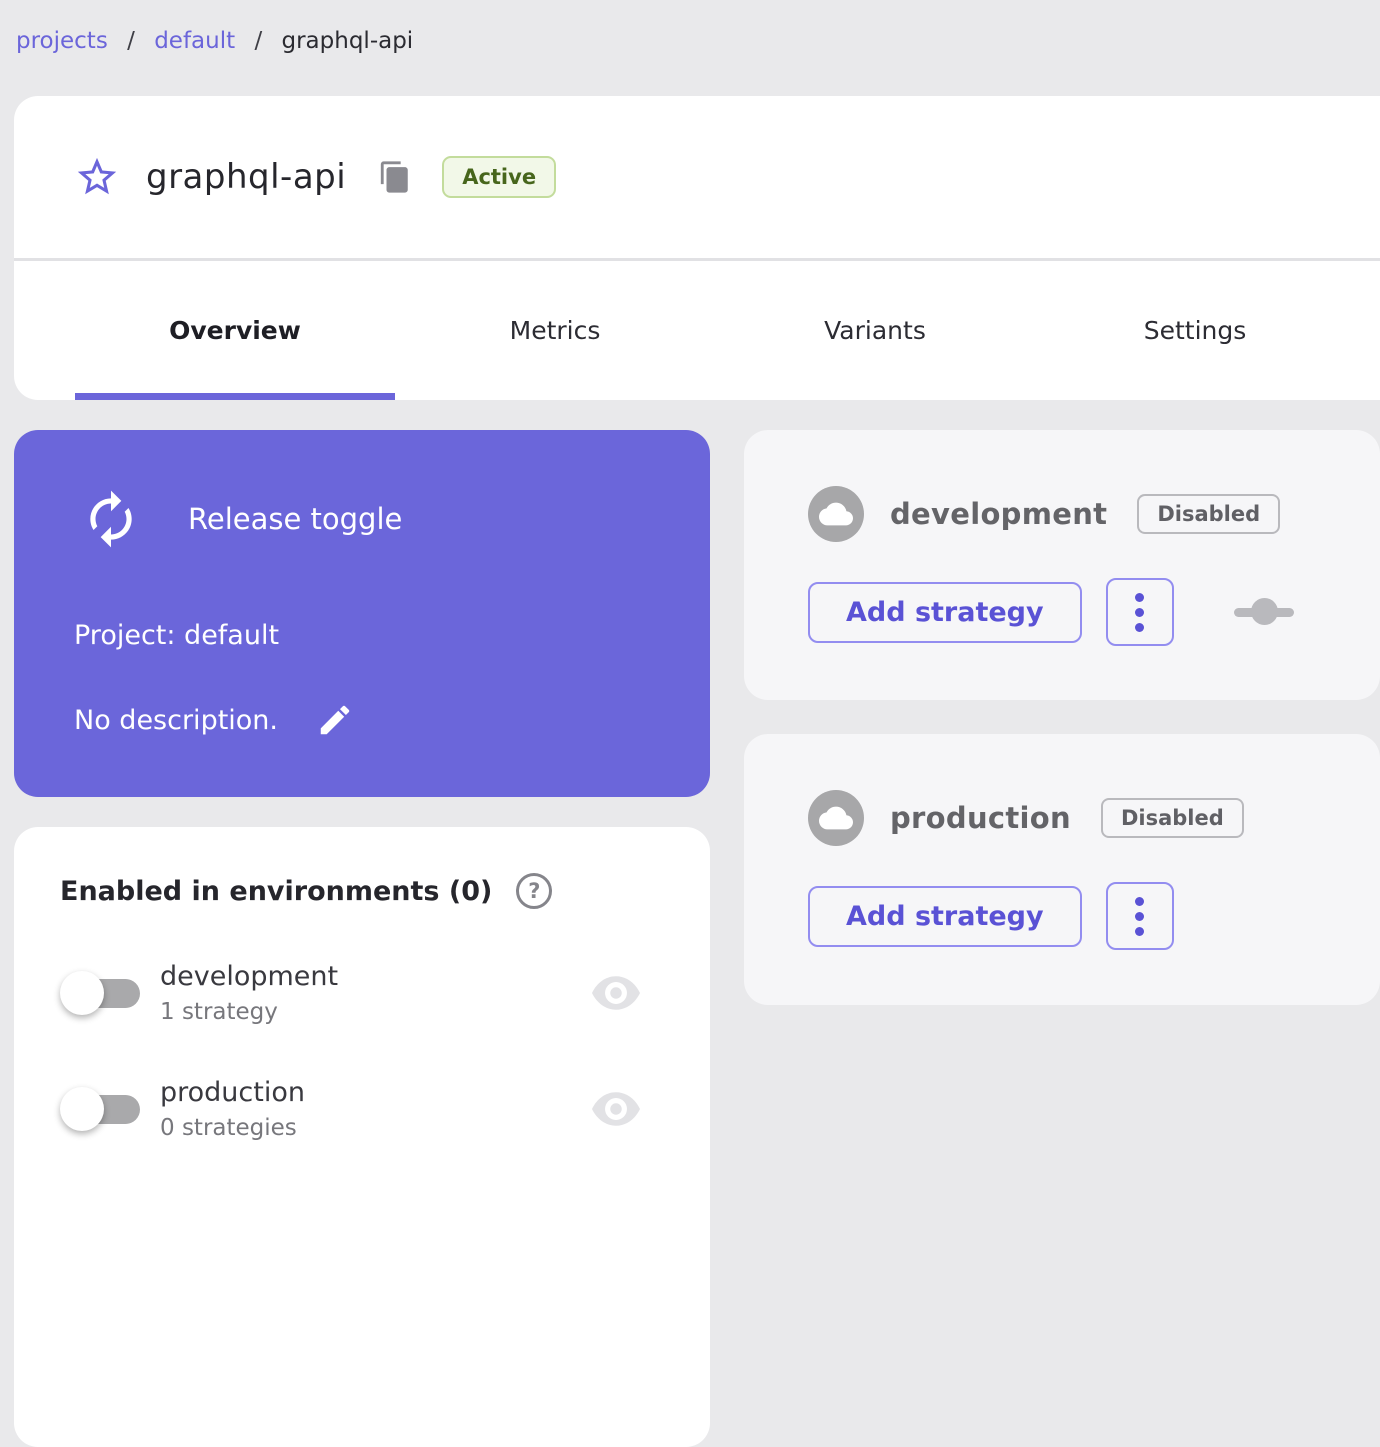 Image resolution: width=1380 pixels, height=1447 pixels. Describe the element at coordinates (690, 48) in the screenshot. I see `breadcrumb: projects / default / graphql-api` at that location.